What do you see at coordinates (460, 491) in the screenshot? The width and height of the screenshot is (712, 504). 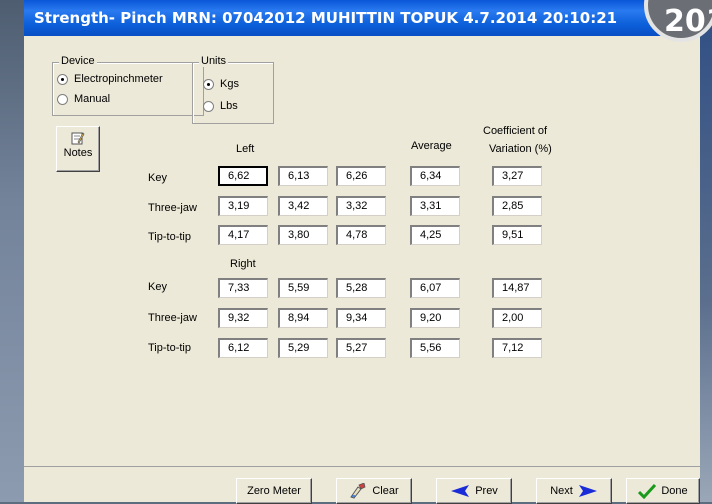 I see `prev-arrow-icon` at bounding box center [460, 491].